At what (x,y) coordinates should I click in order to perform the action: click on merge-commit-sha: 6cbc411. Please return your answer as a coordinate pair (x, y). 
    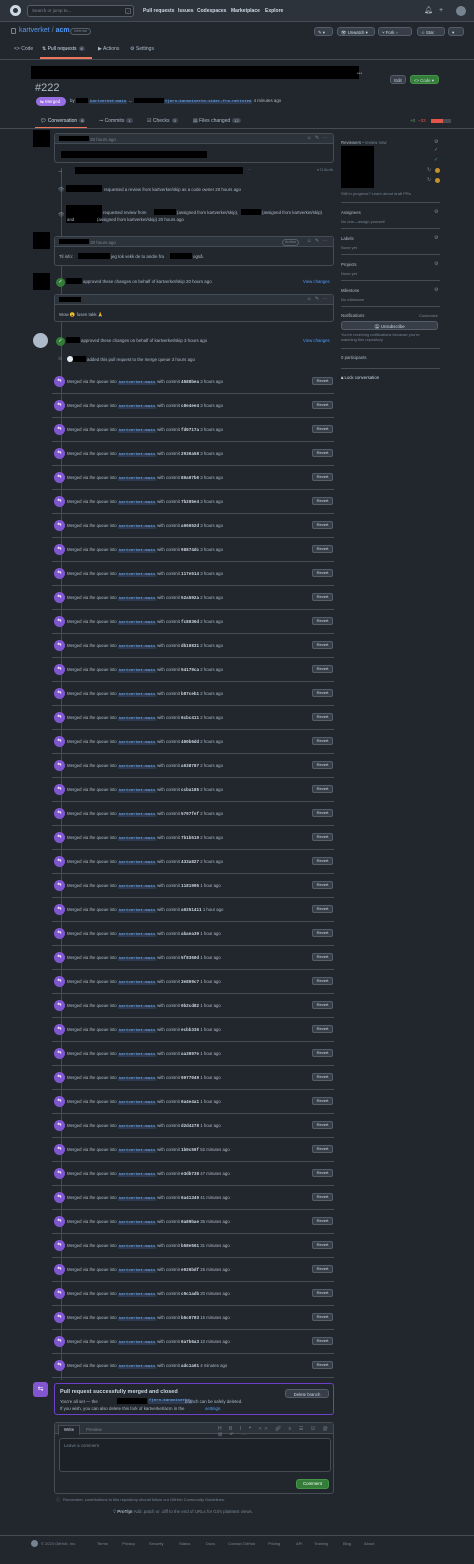
    Looking at the image, I should click on (190, 718).